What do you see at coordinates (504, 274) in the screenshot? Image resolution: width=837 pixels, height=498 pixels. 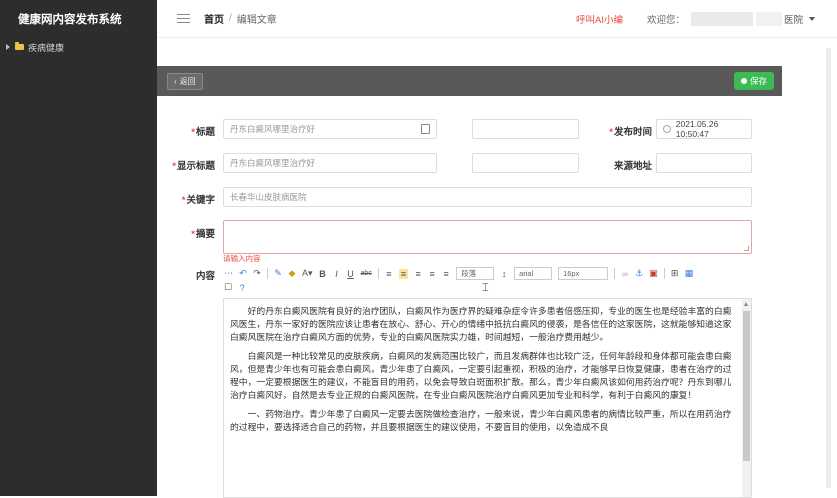 I see `line-height-icon: ↕` at bounding box center [504, 274].